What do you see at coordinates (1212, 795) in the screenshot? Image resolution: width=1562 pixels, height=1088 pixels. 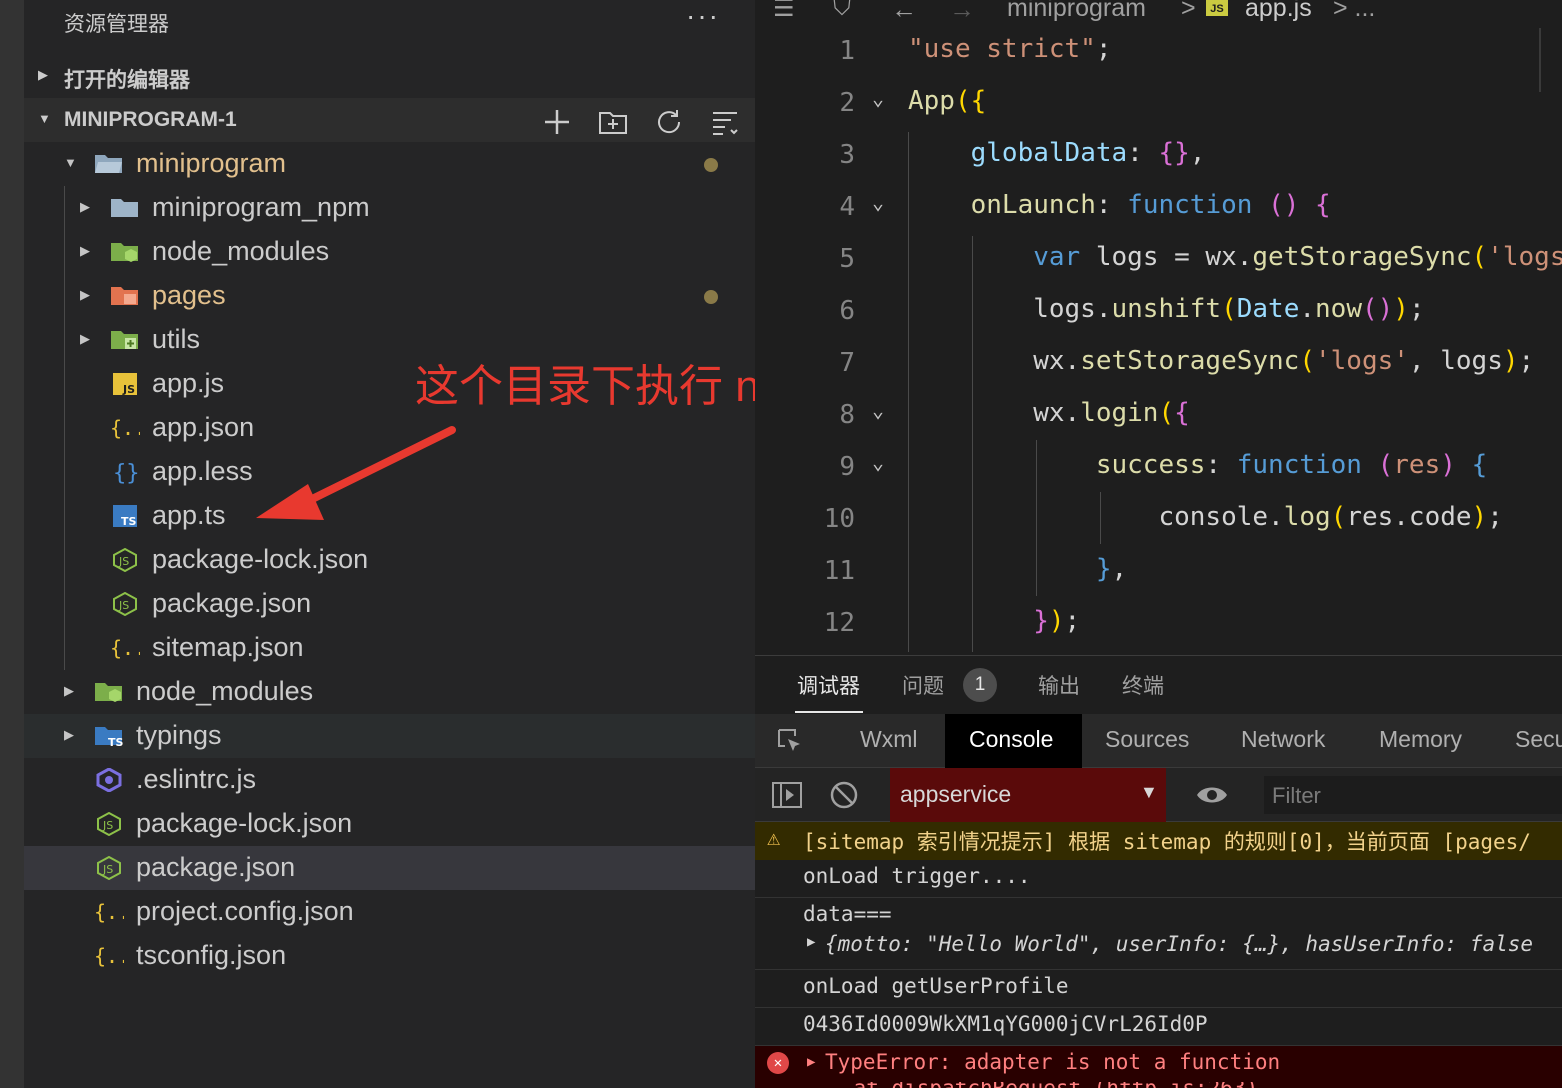 I see `eye-icon` at bounding box center [1212, 795].